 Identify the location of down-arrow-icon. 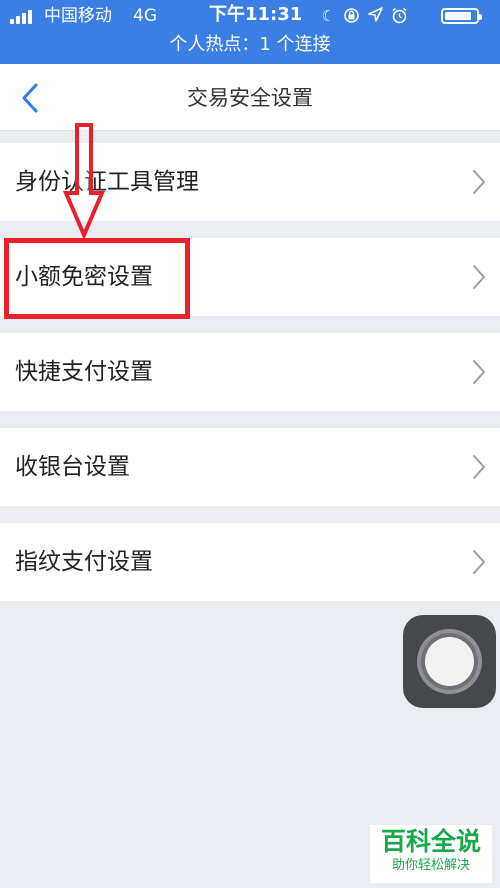
(84, 180).